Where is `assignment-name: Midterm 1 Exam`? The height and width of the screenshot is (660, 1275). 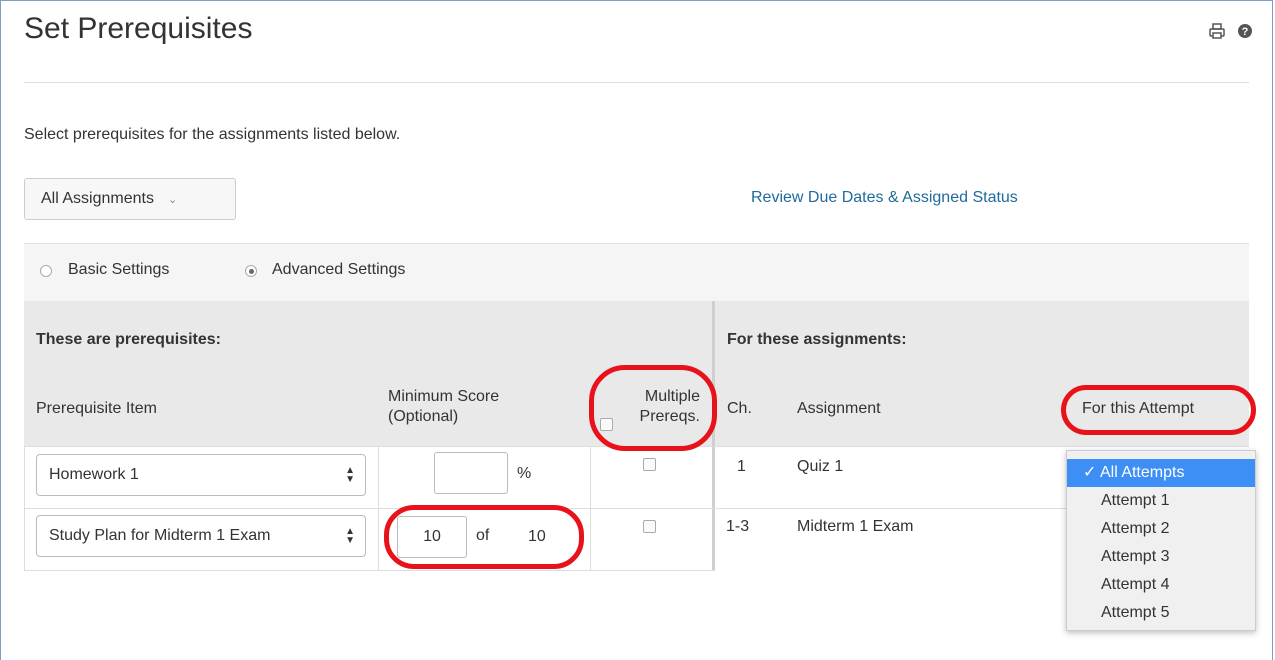
assignment-name: Midterm 1 Exam is located at coordinates (855, 526).